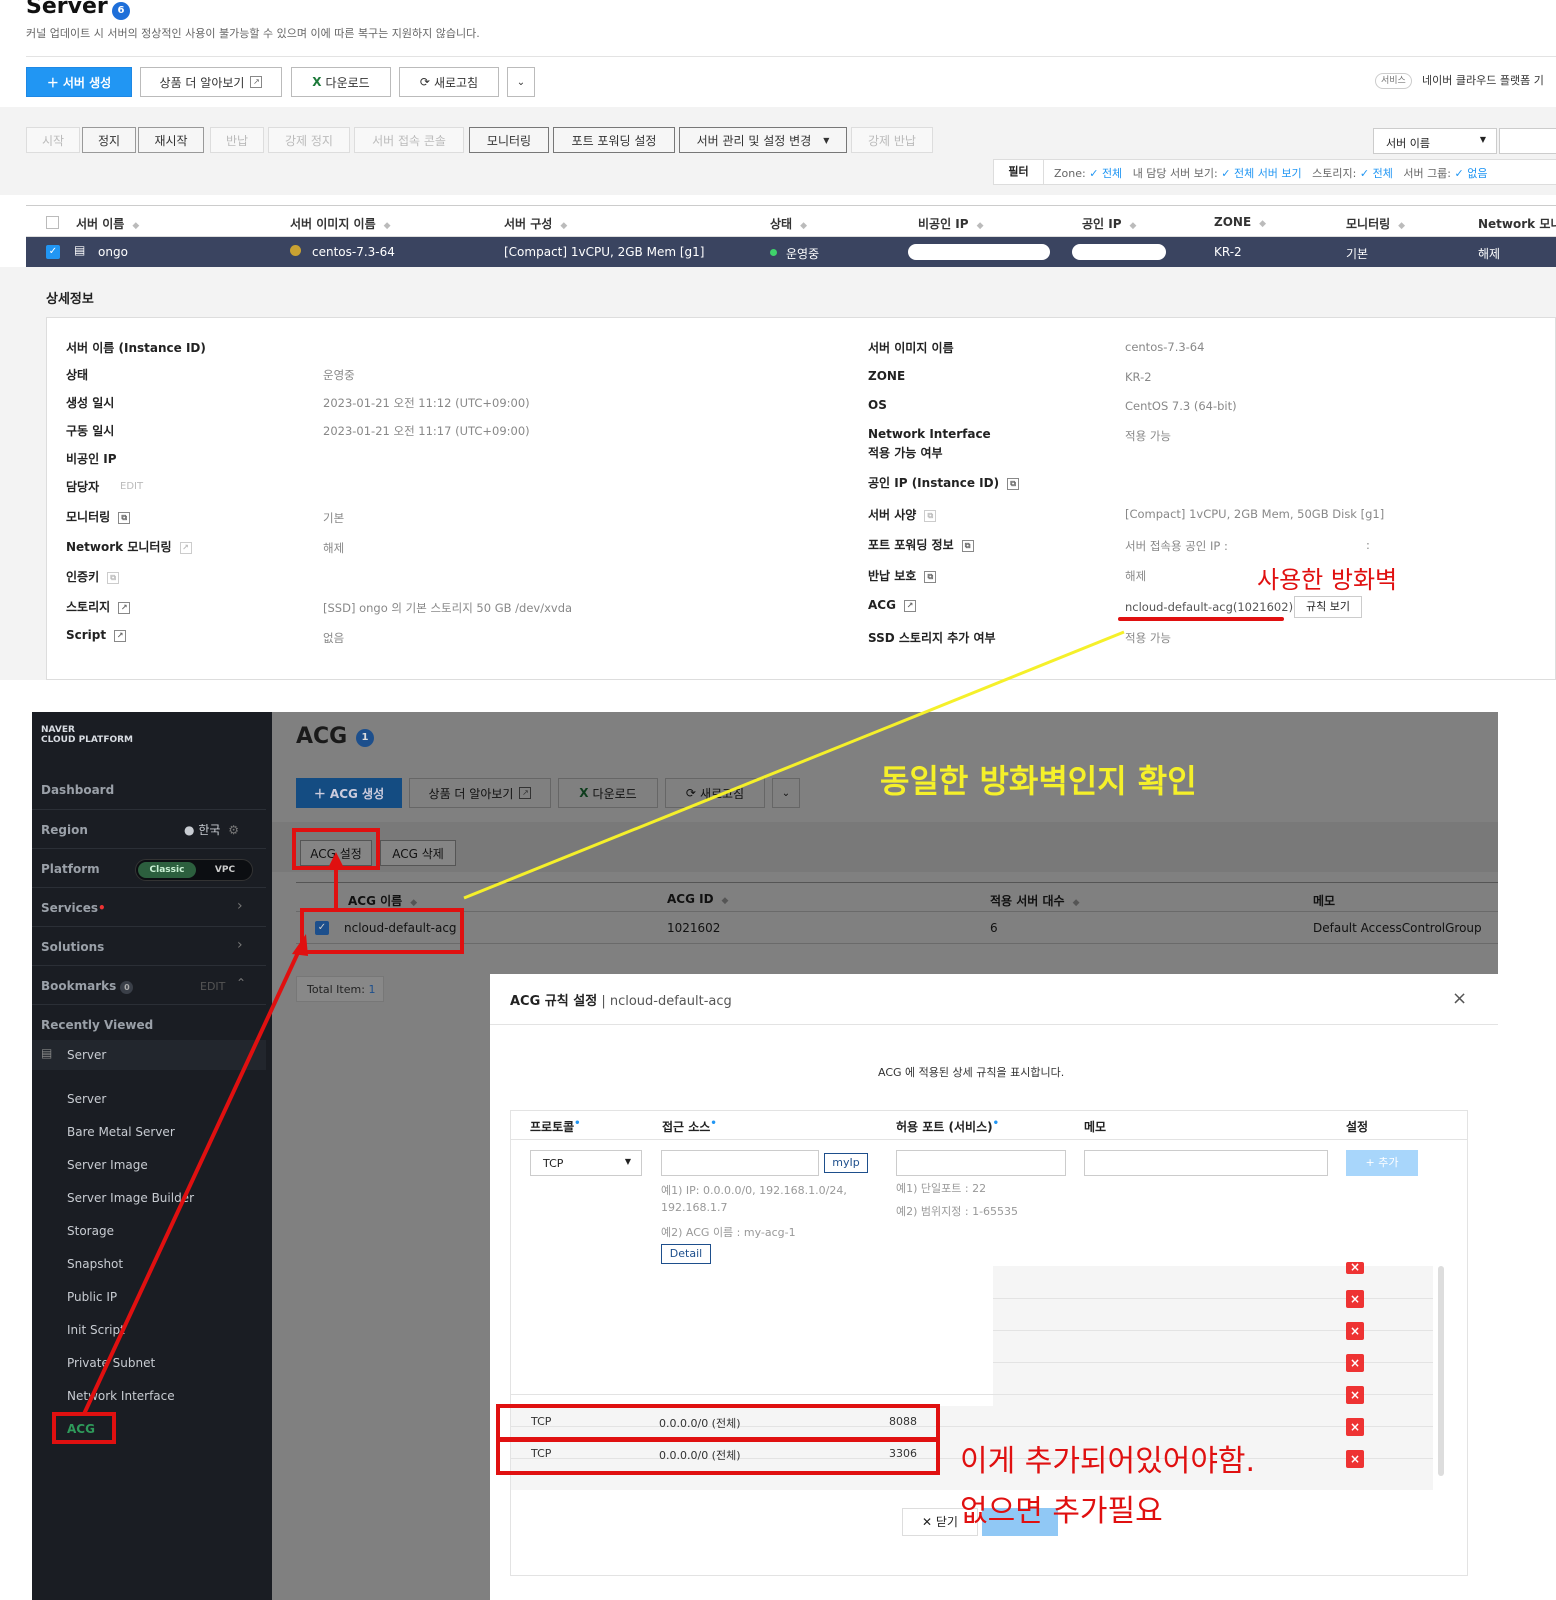 This screenshot has height=1600, width=1556. I want to click on sidebar-platform: Platform, so click(70, 869).